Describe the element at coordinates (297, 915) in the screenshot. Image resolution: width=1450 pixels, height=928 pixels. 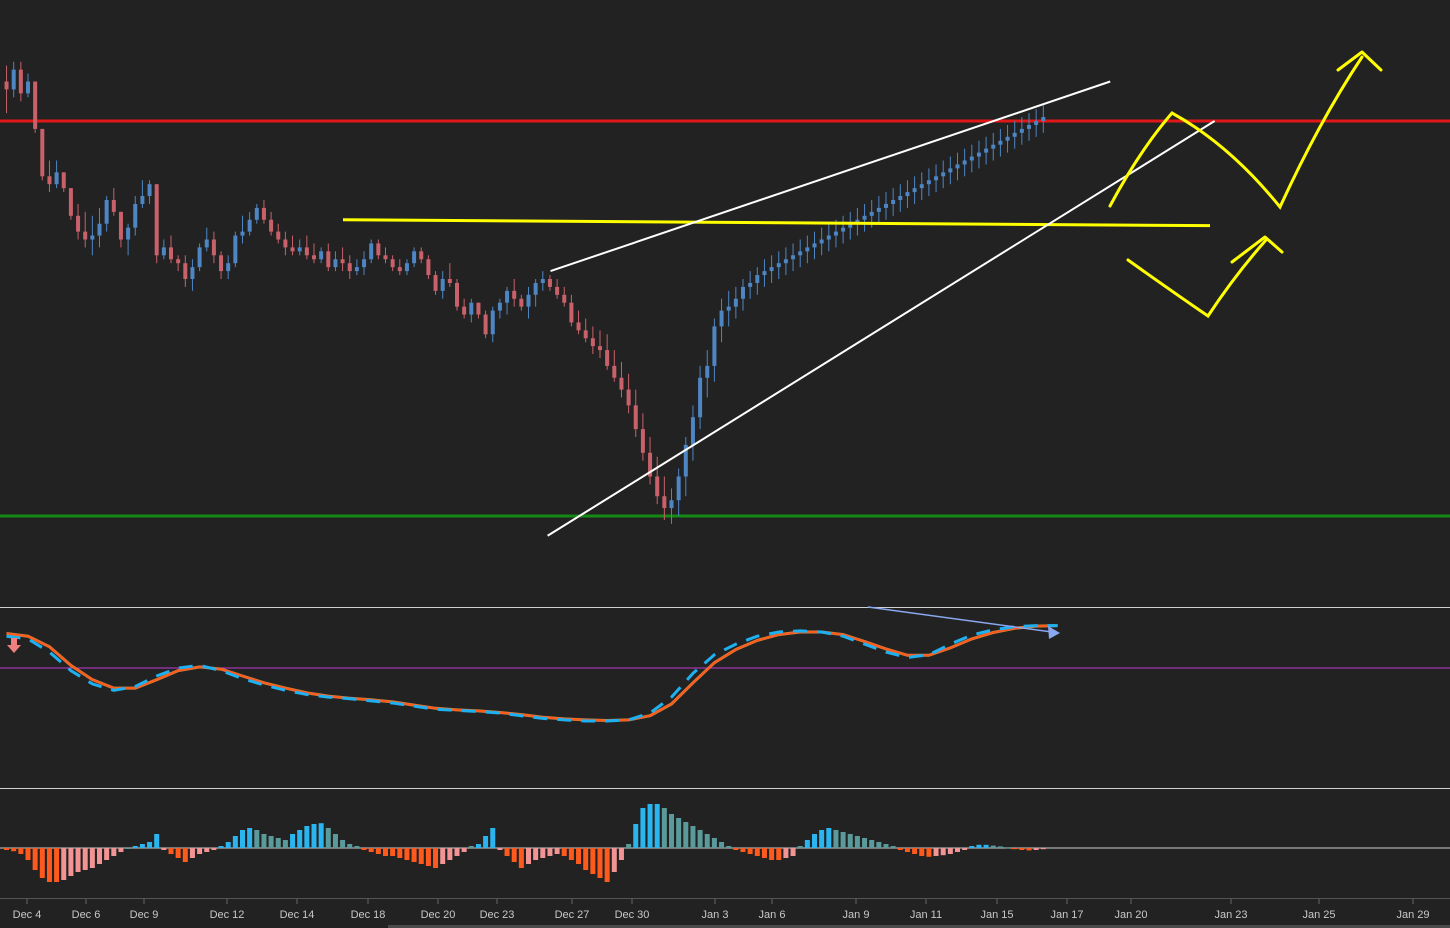
I see `x-tick-label: Dec 14` at that location.